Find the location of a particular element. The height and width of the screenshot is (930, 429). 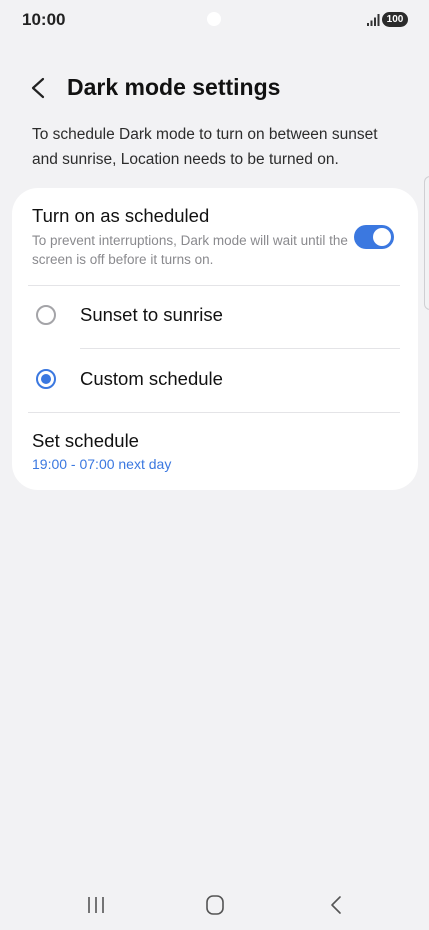

back-nav-button is located at coordinates (336, 905).